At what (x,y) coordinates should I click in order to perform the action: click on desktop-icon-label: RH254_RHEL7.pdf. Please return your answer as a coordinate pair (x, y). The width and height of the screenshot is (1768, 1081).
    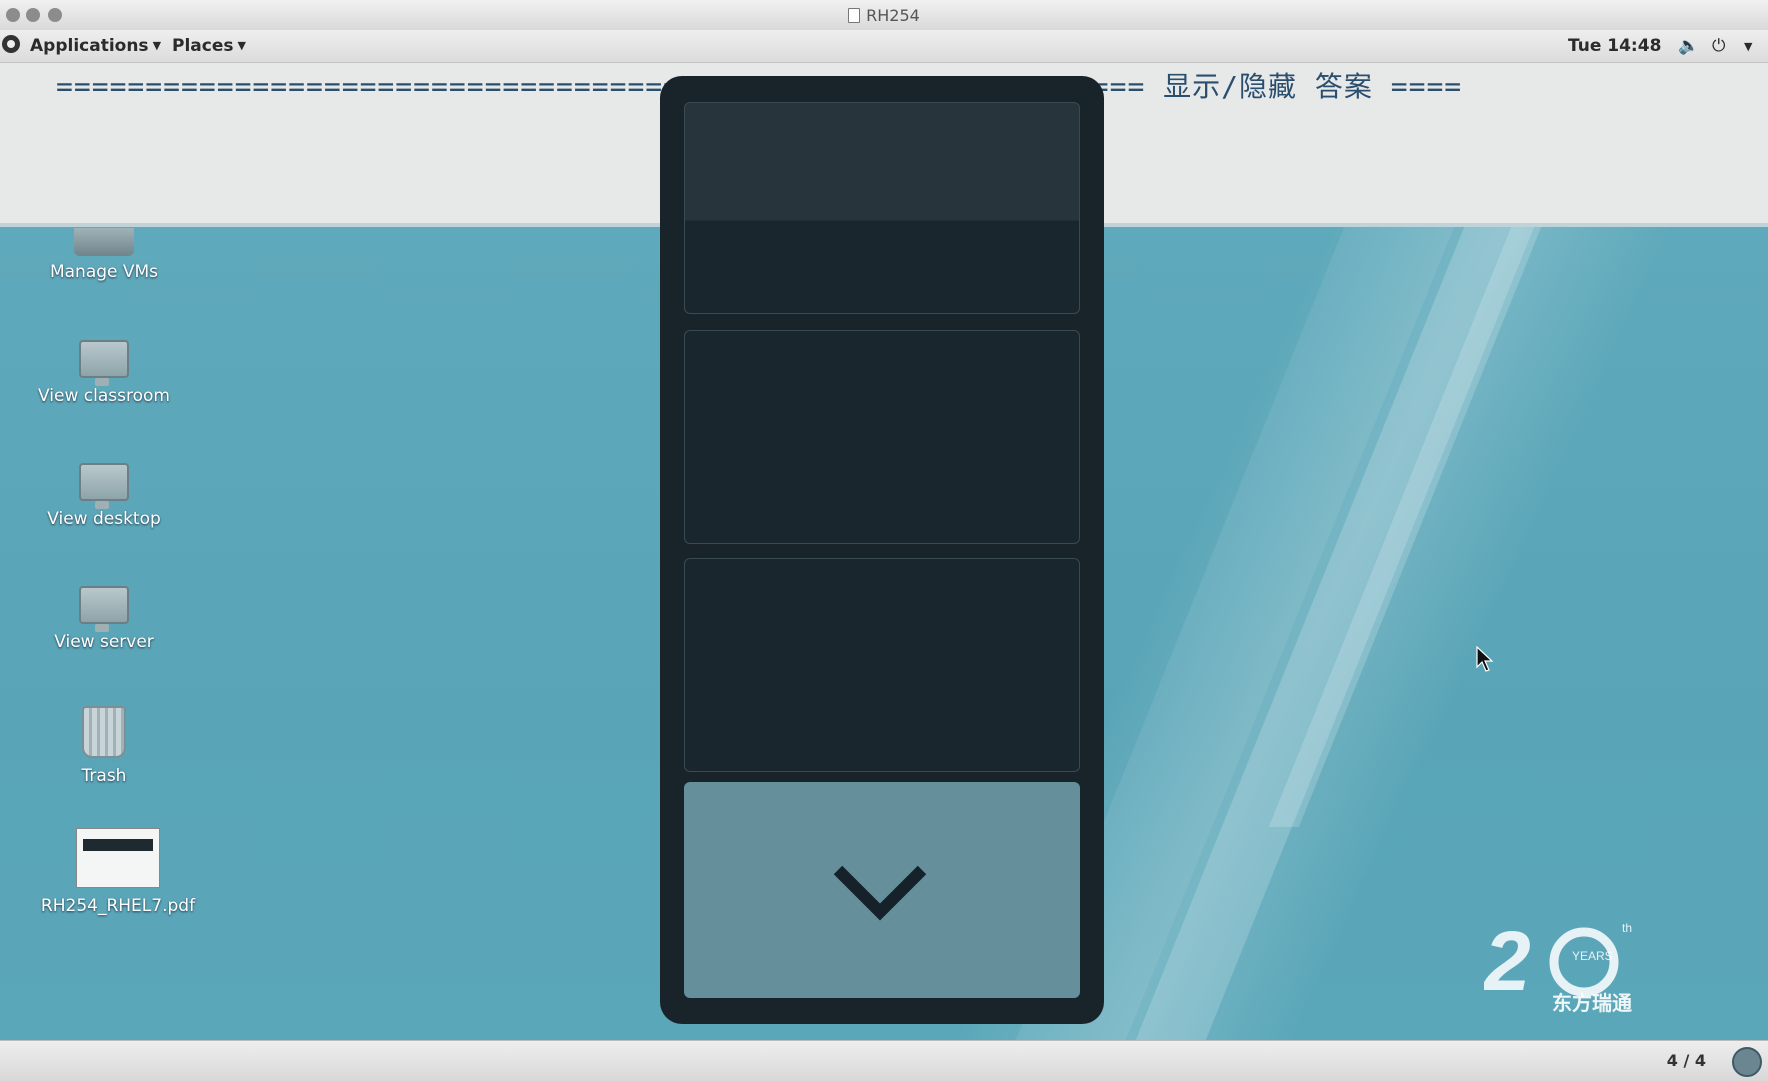
    Looking at the image, I should click on (118, 906).